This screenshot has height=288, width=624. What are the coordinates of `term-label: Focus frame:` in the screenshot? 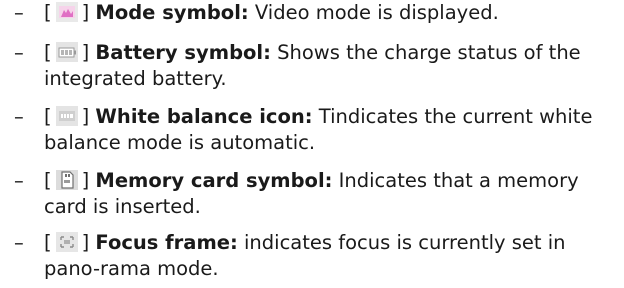 It's located at (166, 242).